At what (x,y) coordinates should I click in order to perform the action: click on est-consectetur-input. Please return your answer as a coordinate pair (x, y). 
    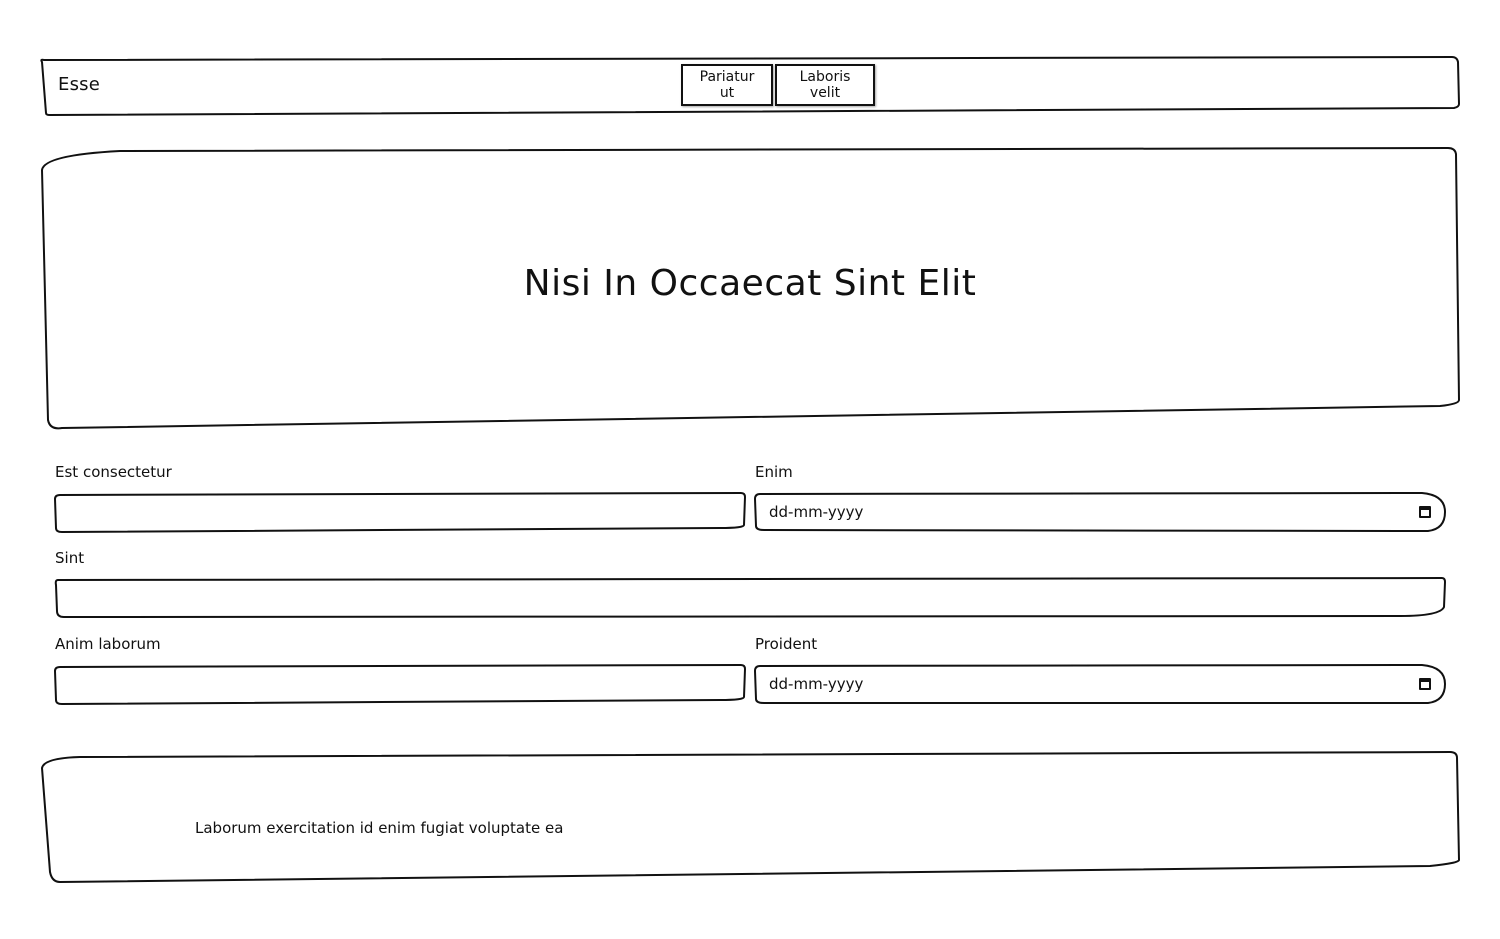
    Looking at the image, I should click on (400, 512).